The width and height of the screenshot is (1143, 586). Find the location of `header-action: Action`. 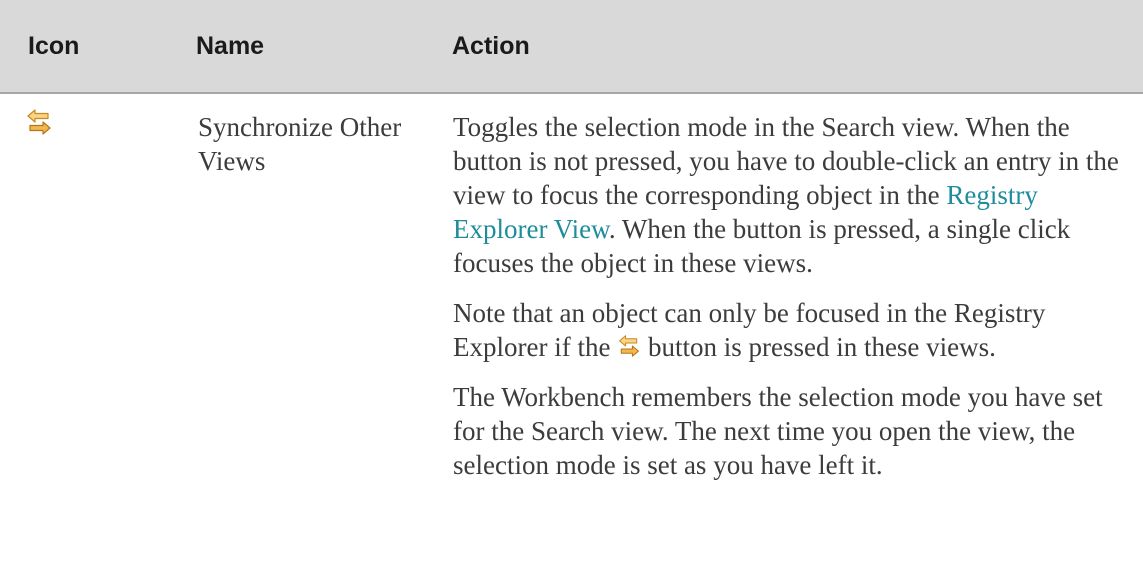

header-action: Action is located at coordinates (491, 46).